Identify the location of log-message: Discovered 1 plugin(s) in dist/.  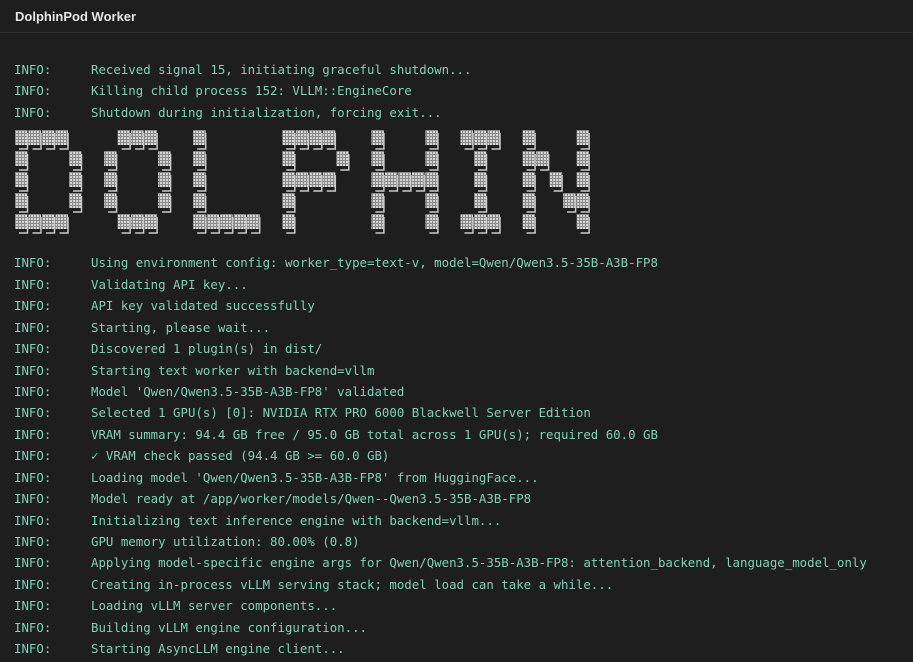
(207, 349).